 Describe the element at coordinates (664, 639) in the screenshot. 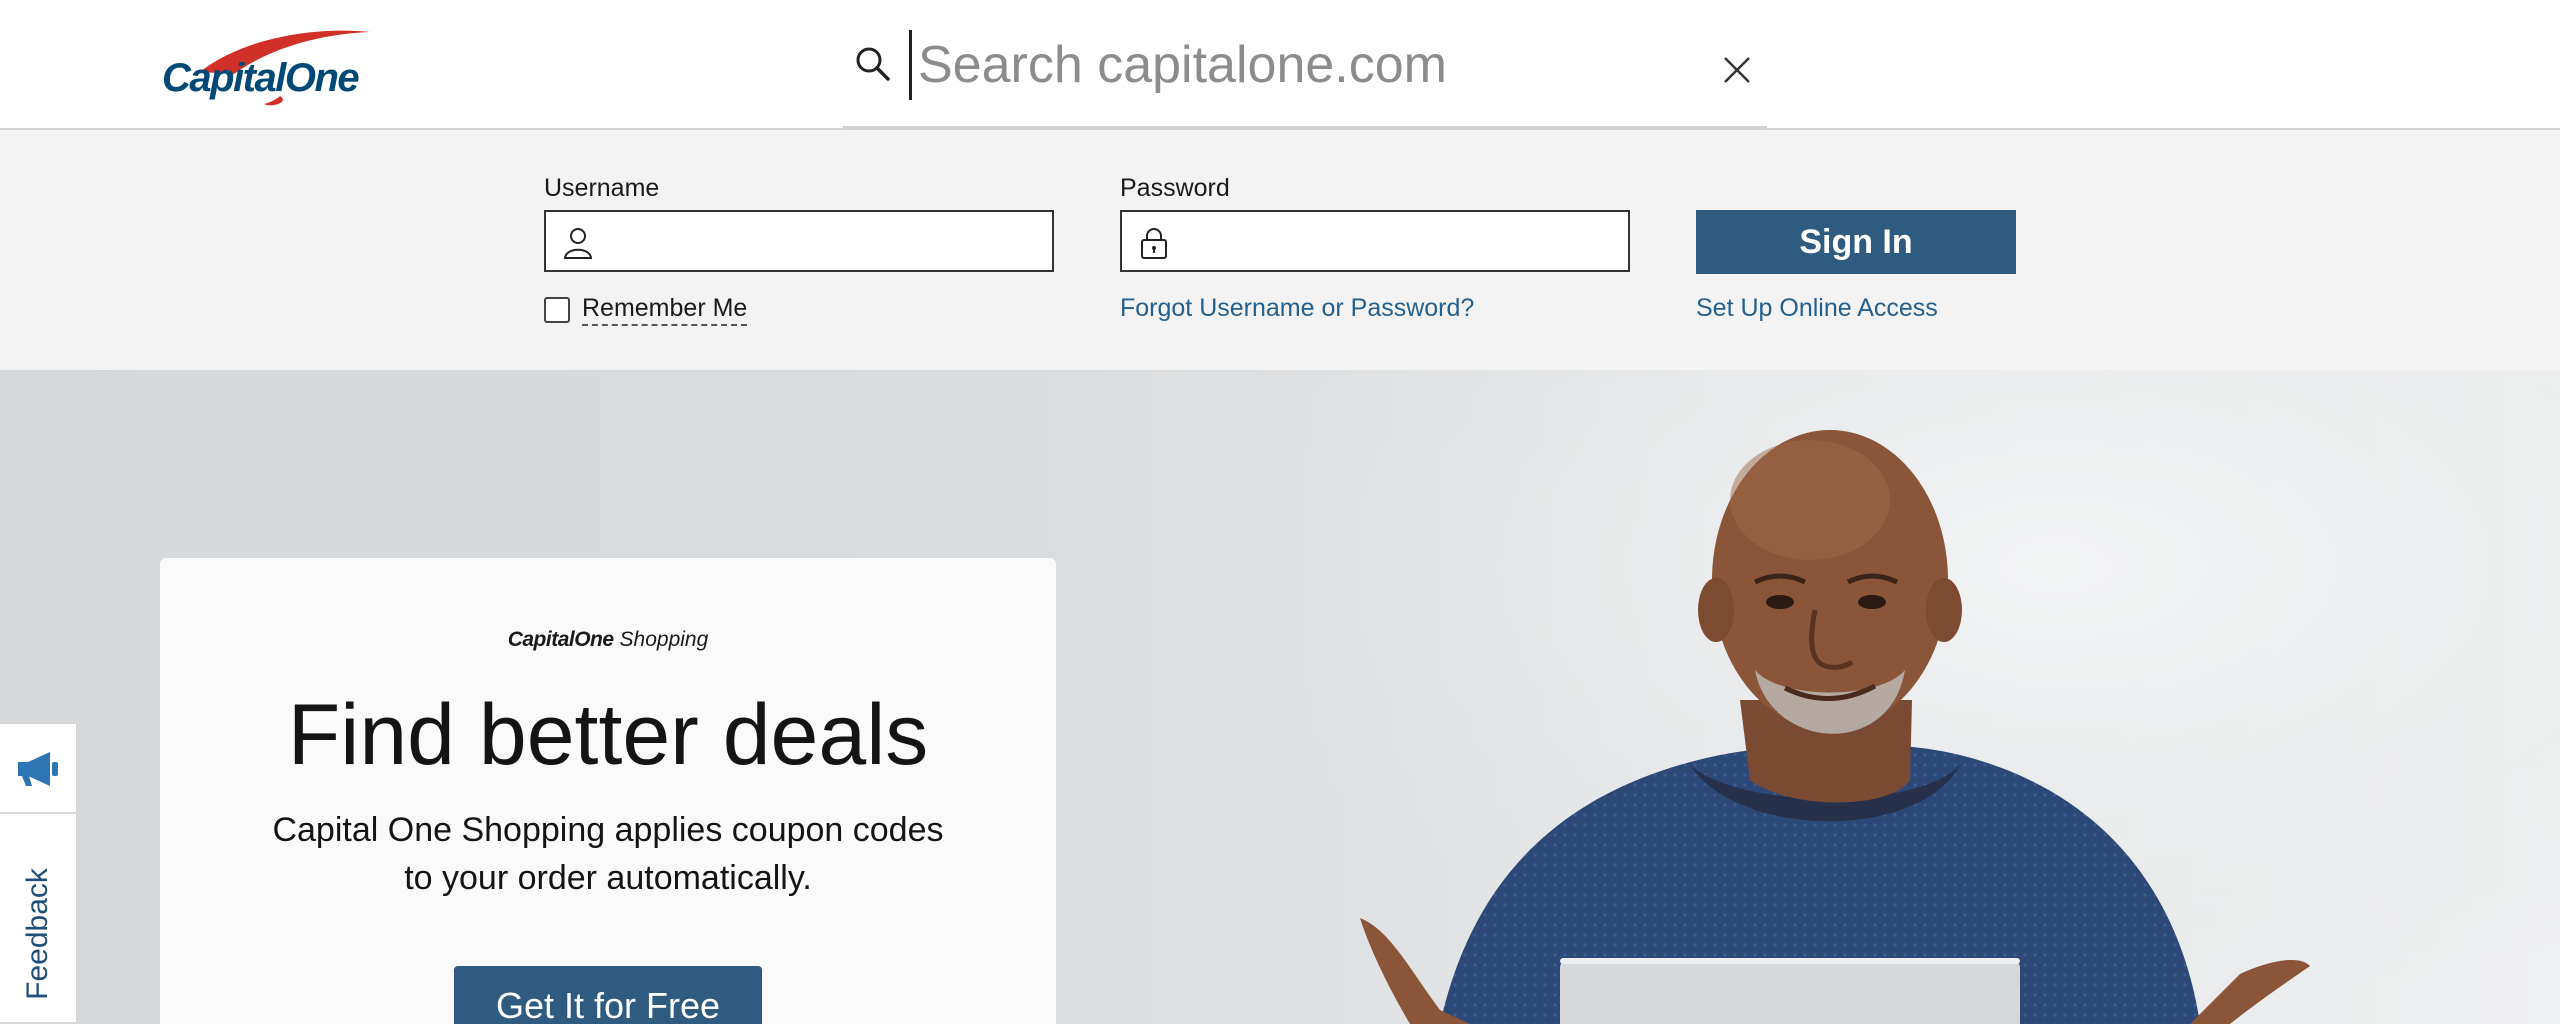

I see `shopping-logo-word: Shopping` at that location.